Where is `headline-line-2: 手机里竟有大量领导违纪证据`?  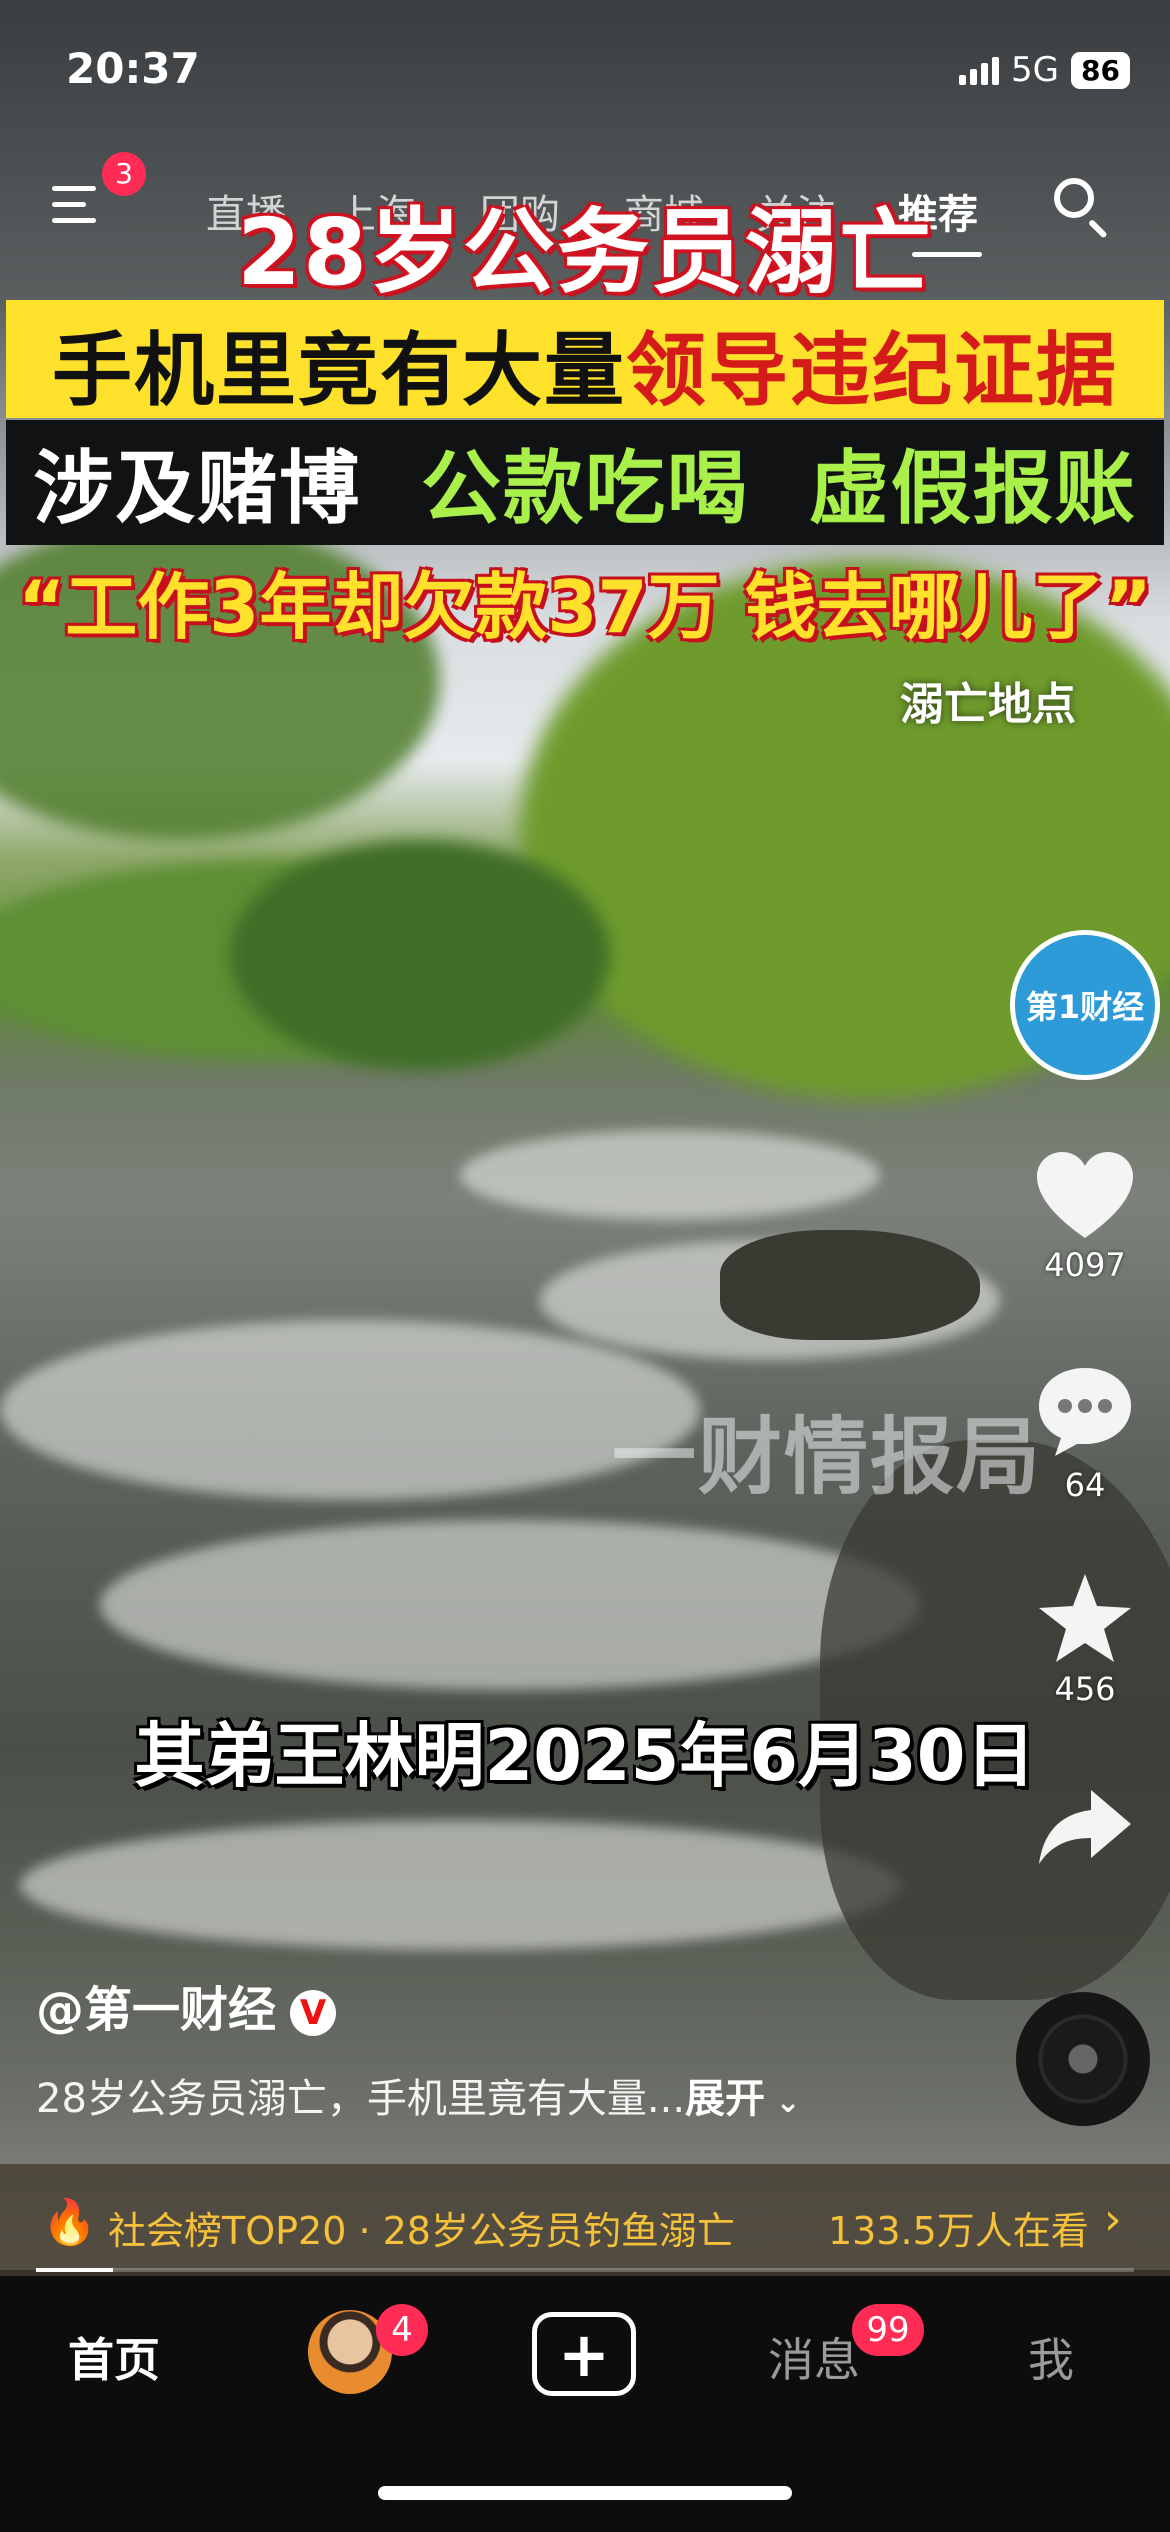 headline-line-2: 手机里竟有大量领导违纪证据 is located at coordinates (585, 364).